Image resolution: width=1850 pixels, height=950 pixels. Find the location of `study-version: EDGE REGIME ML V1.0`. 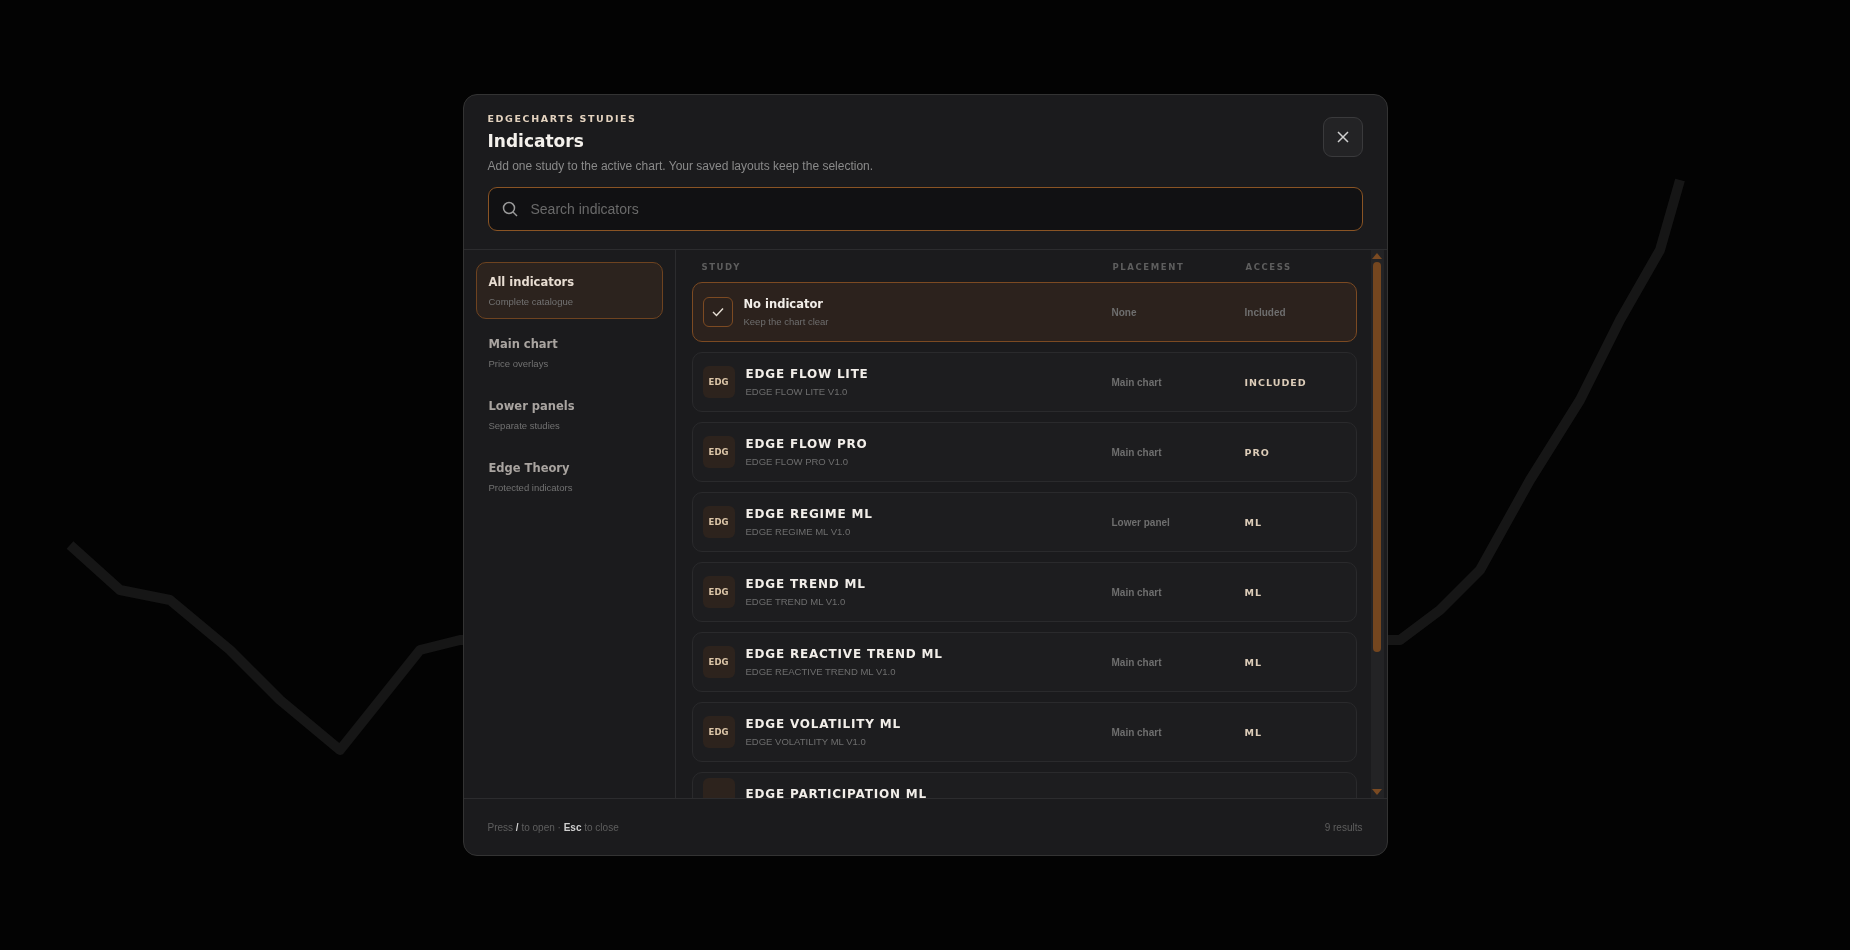

study-version: EDGE REGIME ML V1.0 is located at coordinates (798, 531).